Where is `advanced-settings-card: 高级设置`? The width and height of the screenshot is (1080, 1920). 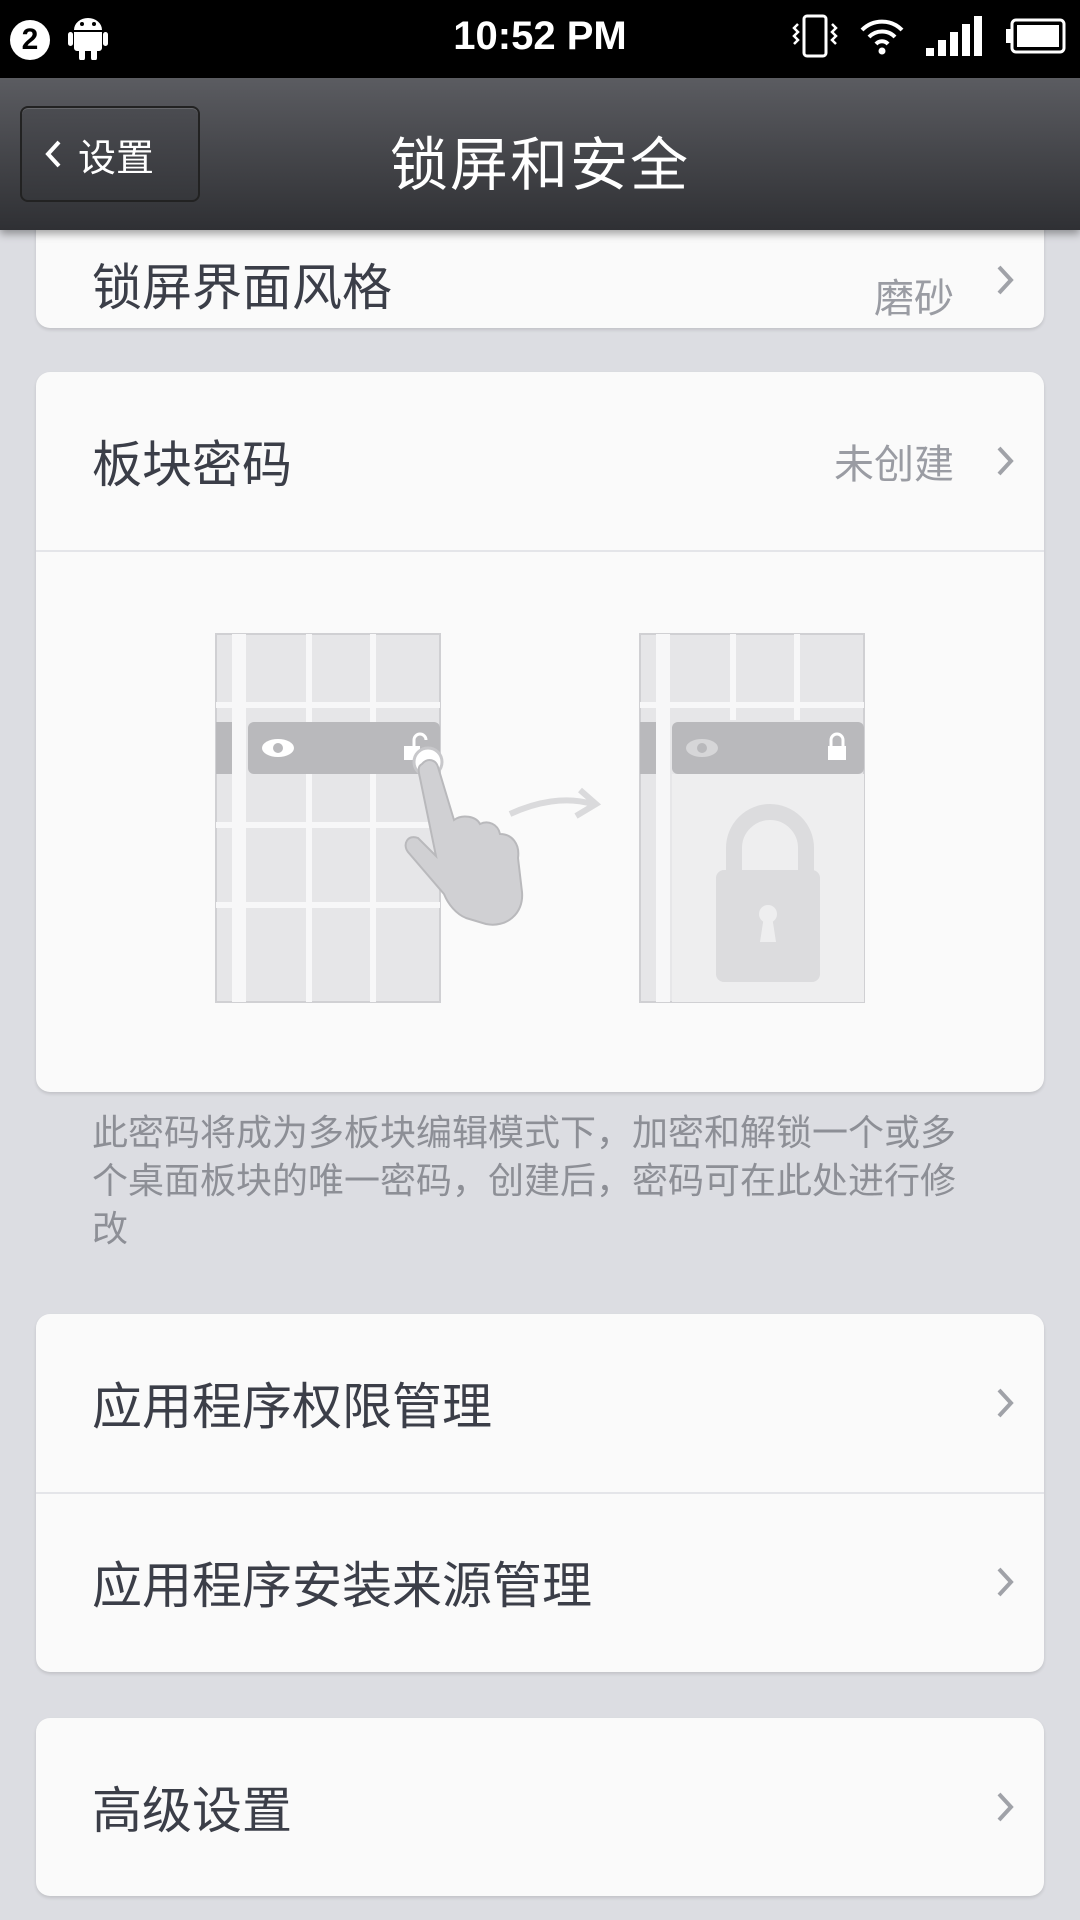 advanced-settings-card: 高级设置 is located at coordinates (540, 1807).